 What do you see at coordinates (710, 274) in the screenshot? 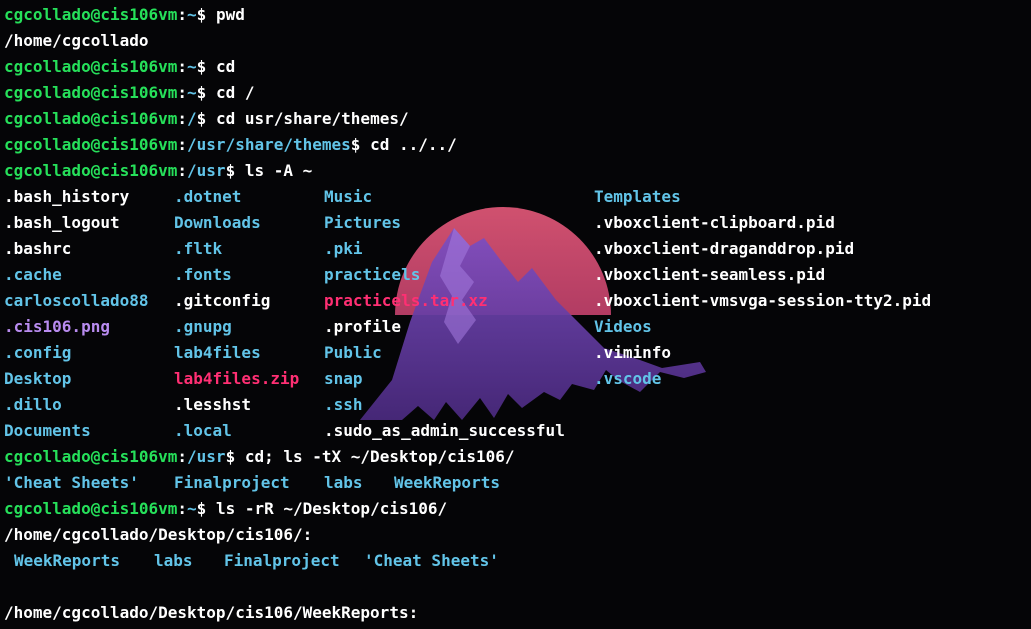
I see `file-entry: .vboxclient-seamless.pid` at bounding box center [710, 274].